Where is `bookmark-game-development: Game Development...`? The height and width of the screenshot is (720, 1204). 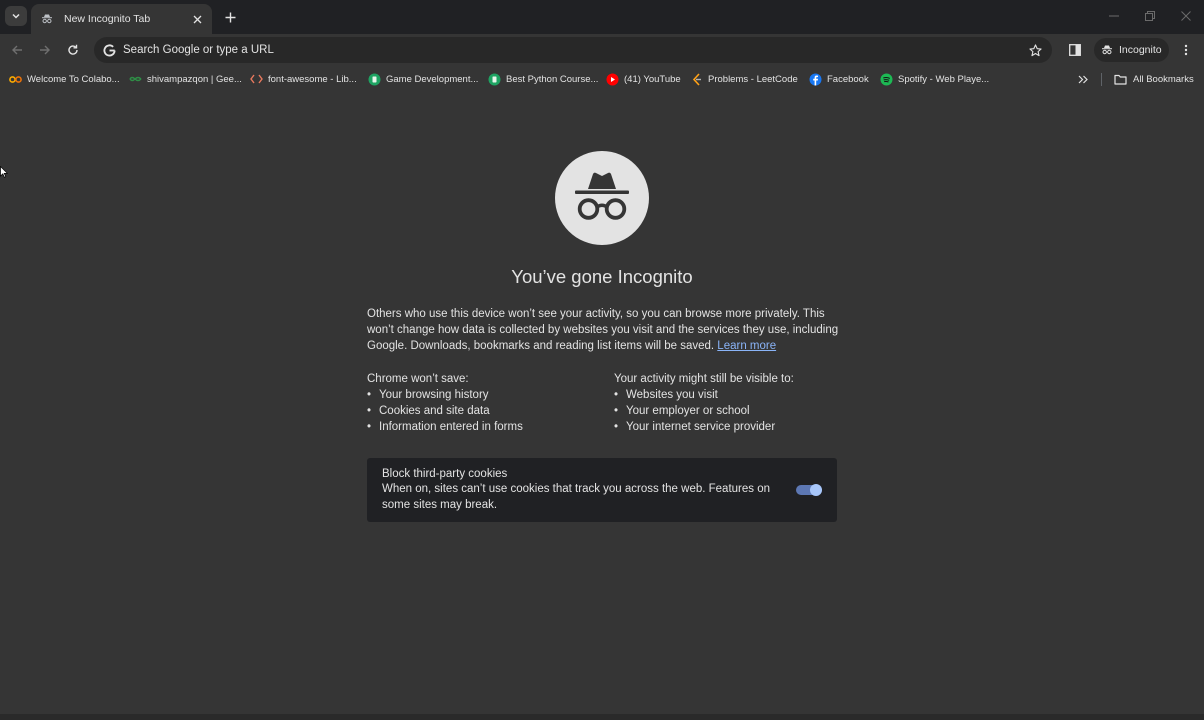
bookmark-game-development: Game Development... is located at coordinates (423, 79).